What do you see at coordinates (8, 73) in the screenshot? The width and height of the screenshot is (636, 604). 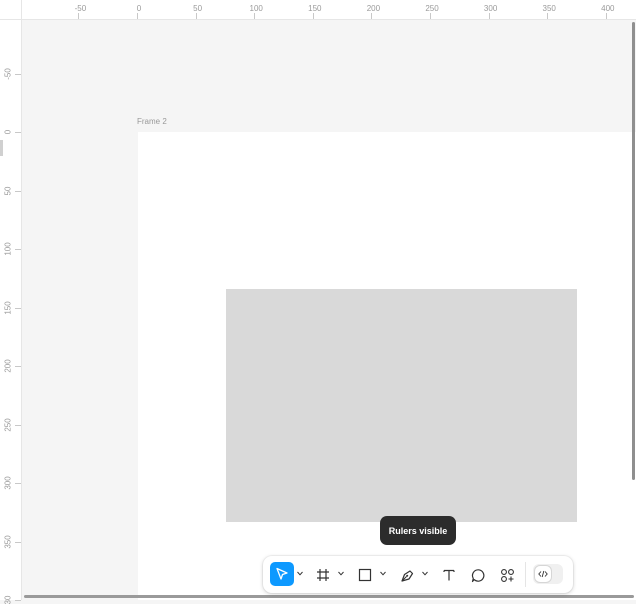 I see `left-ruler-label: -50` at bounding box center [8, 73].